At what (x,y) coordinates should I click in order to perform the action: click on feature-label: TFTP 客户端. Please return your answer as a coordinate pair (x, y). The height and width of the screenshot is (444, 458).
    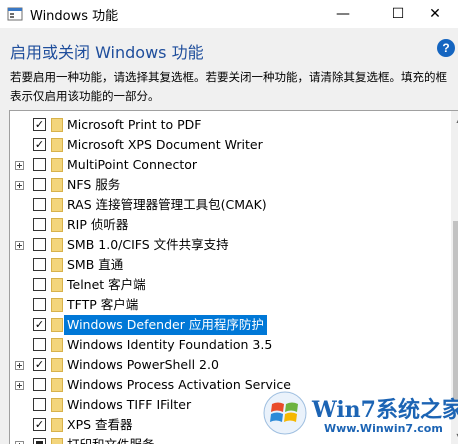
    Looking at the image, I should click on (102, 305).